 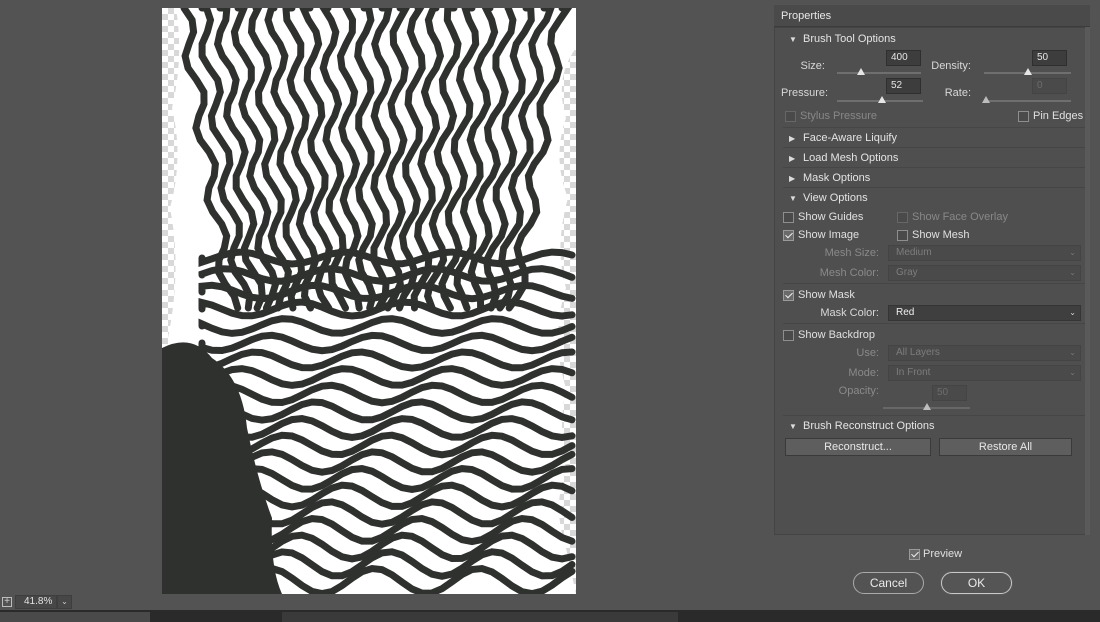 I want to click on opacity-field: 50, so click(x=949, y=393).